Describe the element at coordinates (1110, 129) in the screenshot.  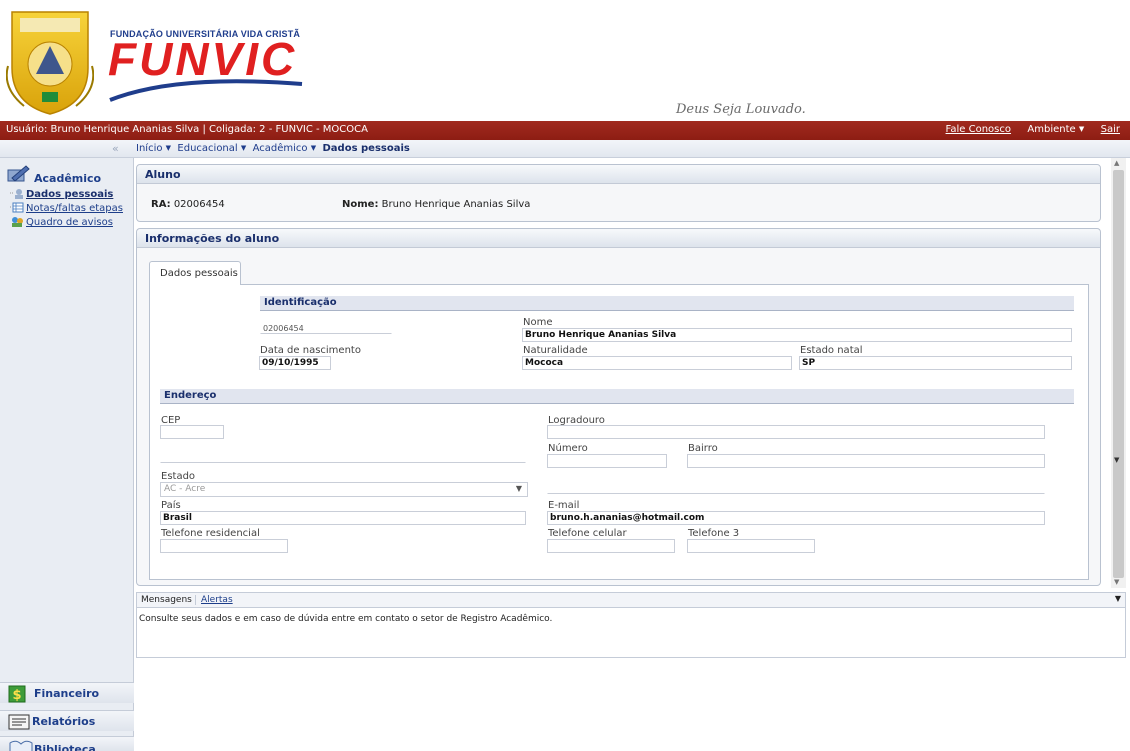
I see `logout-link: Sair` at that location.